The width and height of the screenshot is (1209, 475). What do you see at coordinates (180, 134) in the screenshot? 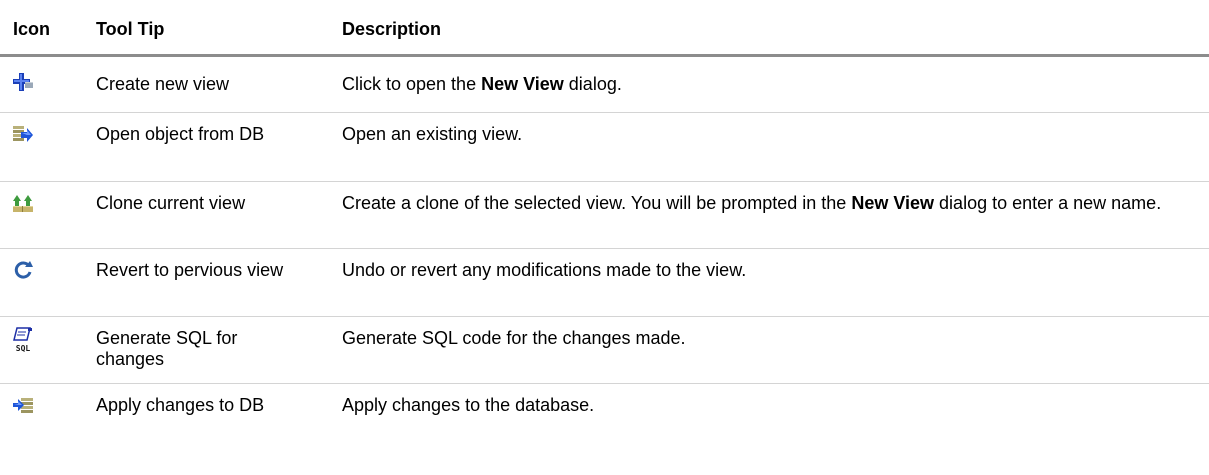
I see `tooltip-text: Open object from DB` at bounding box center [180, 134].